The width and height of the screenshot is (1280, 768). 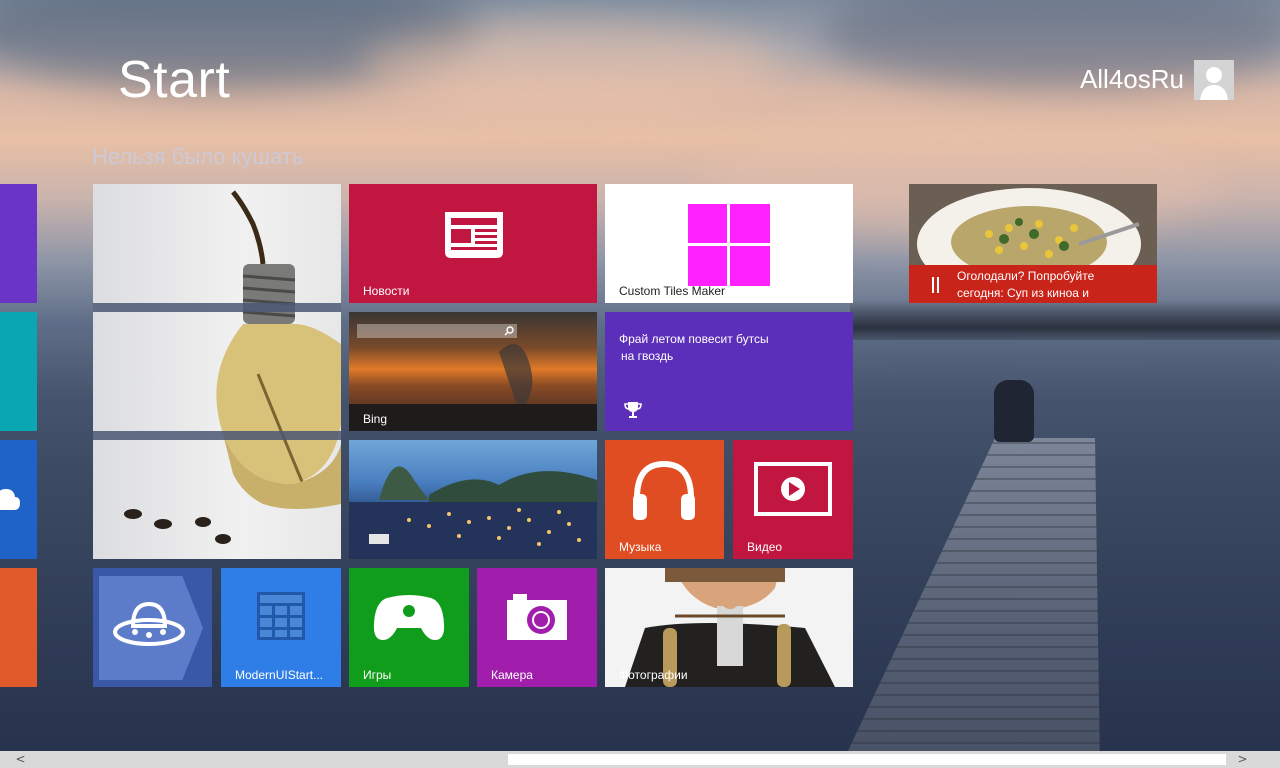 What do you see at coordinates (867, 759) in the screenshot?
I see `scroll-thumb` at bounding box center [867, 759].